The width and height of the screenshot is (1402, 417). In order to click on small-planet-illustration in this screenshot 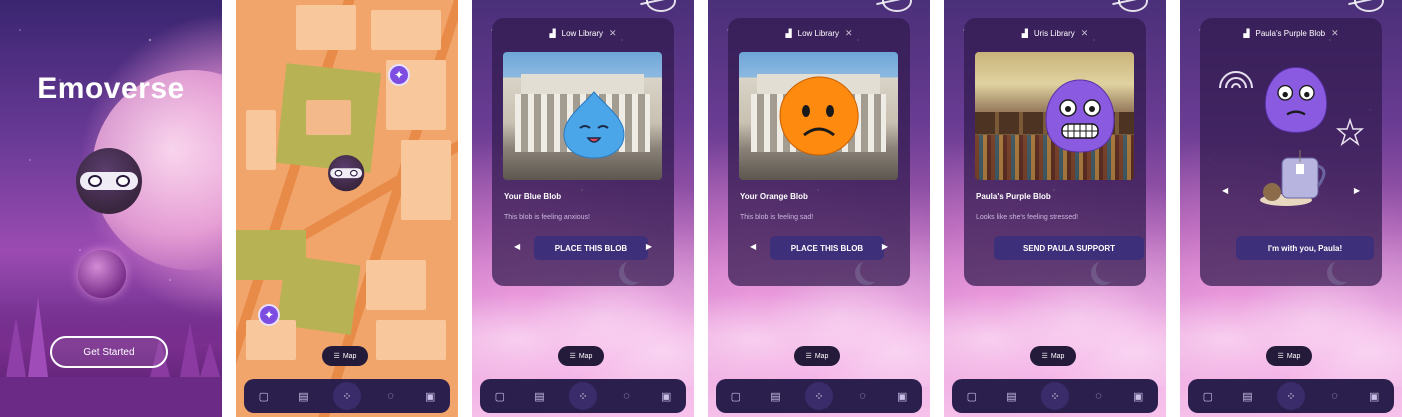, I will do `click(102, 274)`.